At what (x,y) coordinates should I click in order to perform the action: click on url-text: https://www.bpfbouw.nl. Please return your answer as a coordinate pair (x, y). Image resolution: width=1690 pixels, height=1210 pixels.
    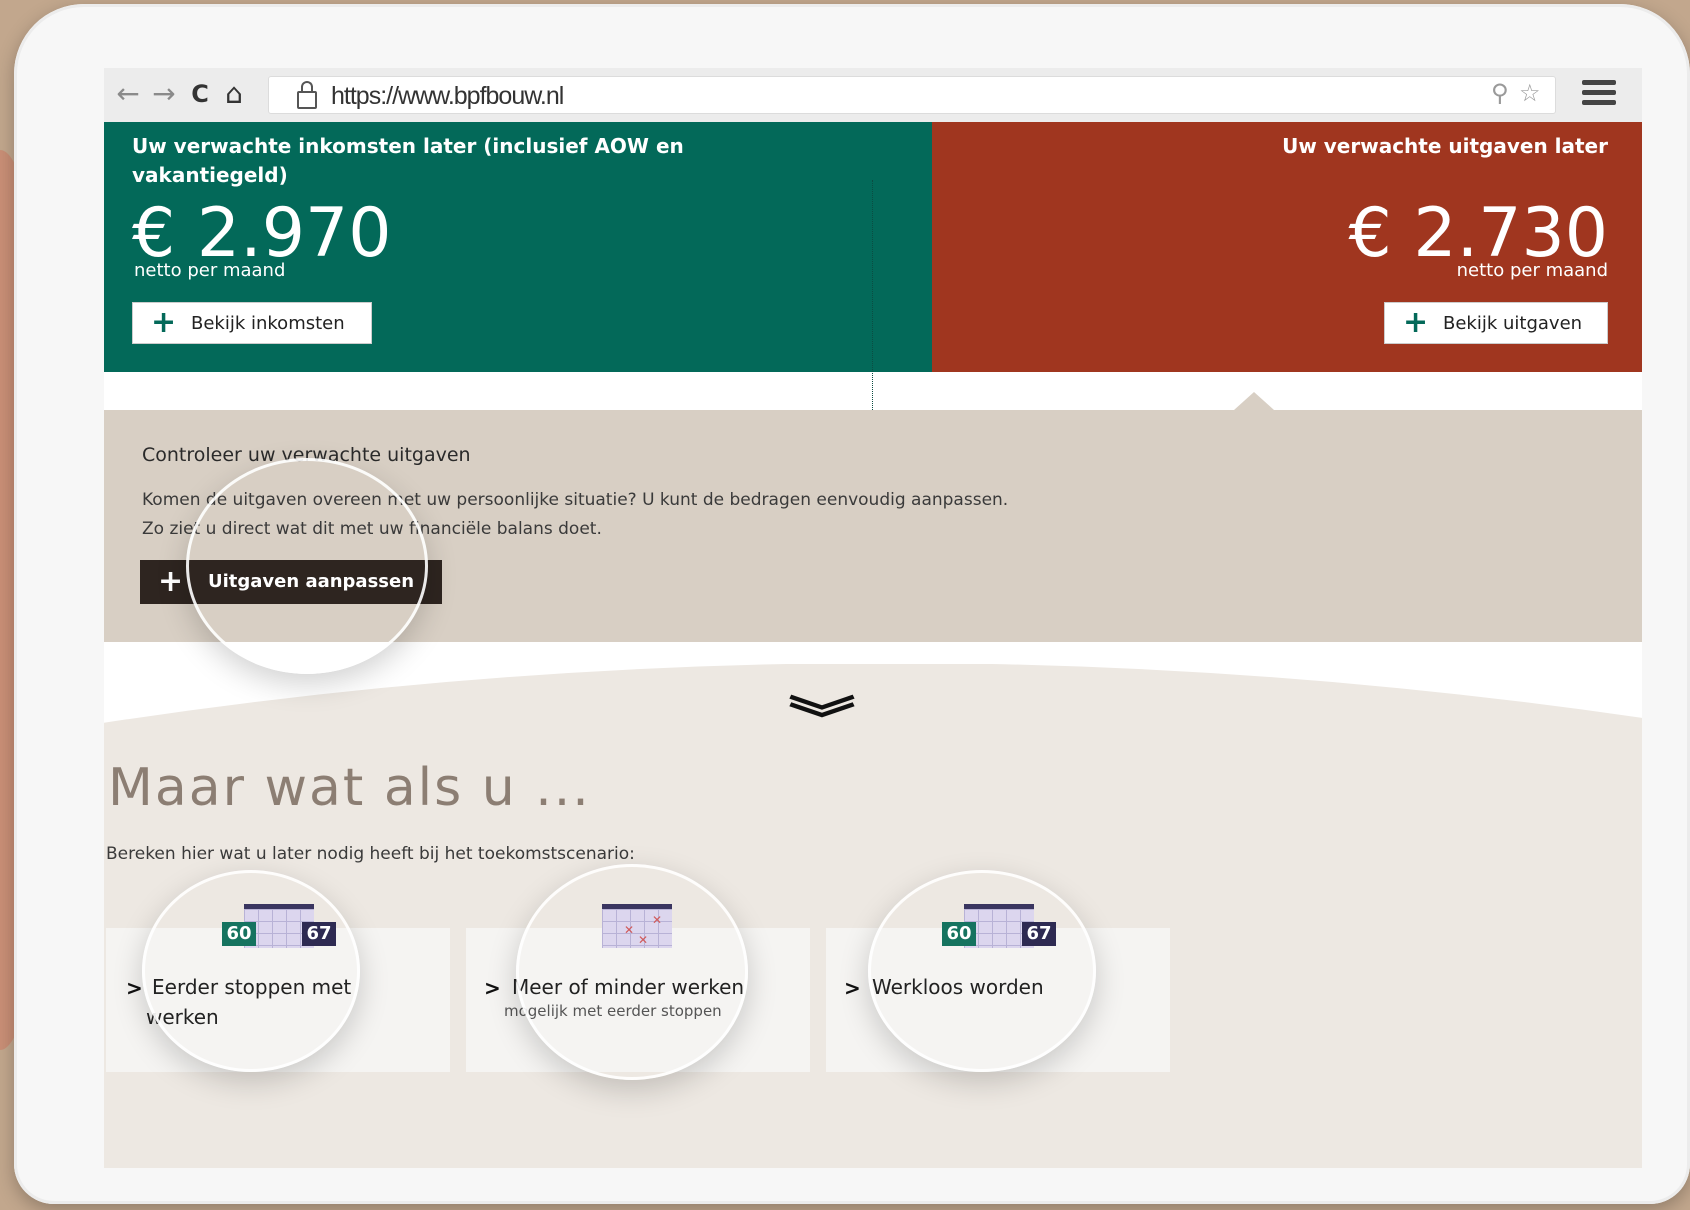
    Looking at the image, I should click on (447, 96).